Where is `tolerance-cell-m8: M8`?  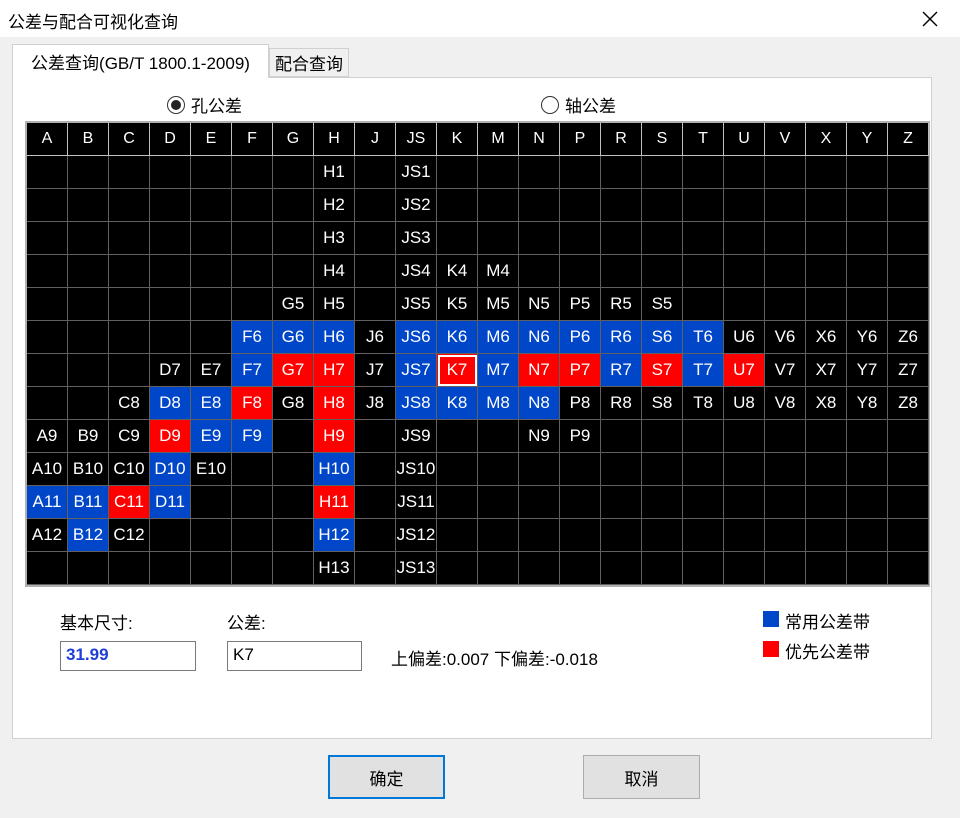 tolerance-cell-m8: M8 is located at coordinates (498, 403).